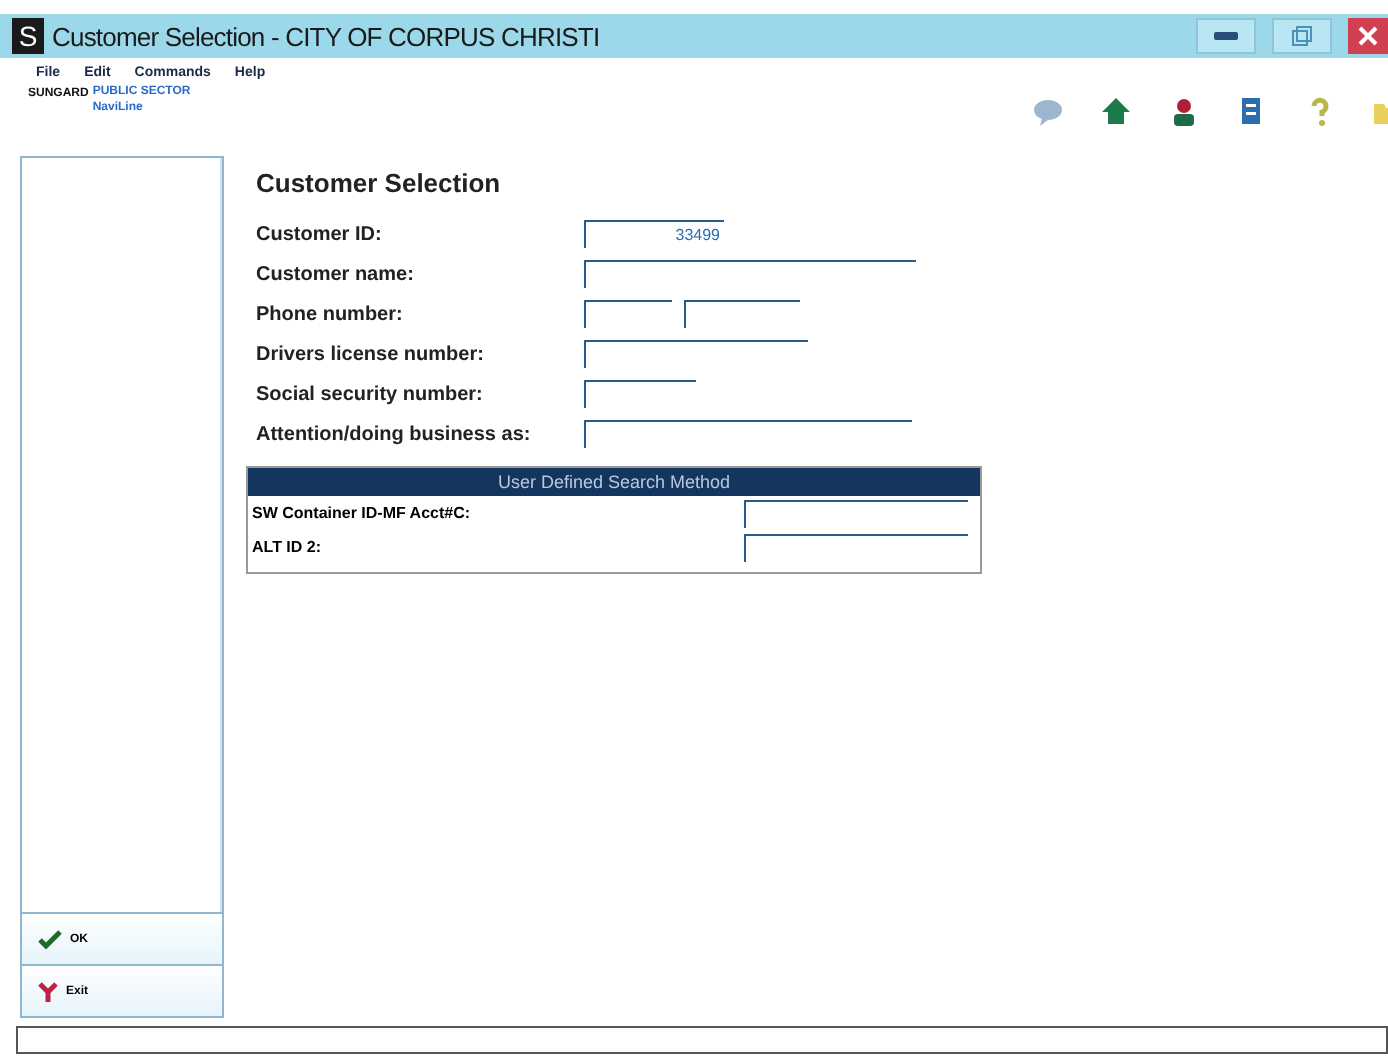 The image size is (1388, 1058). I want to click on close-icon, so click(1368, 36).